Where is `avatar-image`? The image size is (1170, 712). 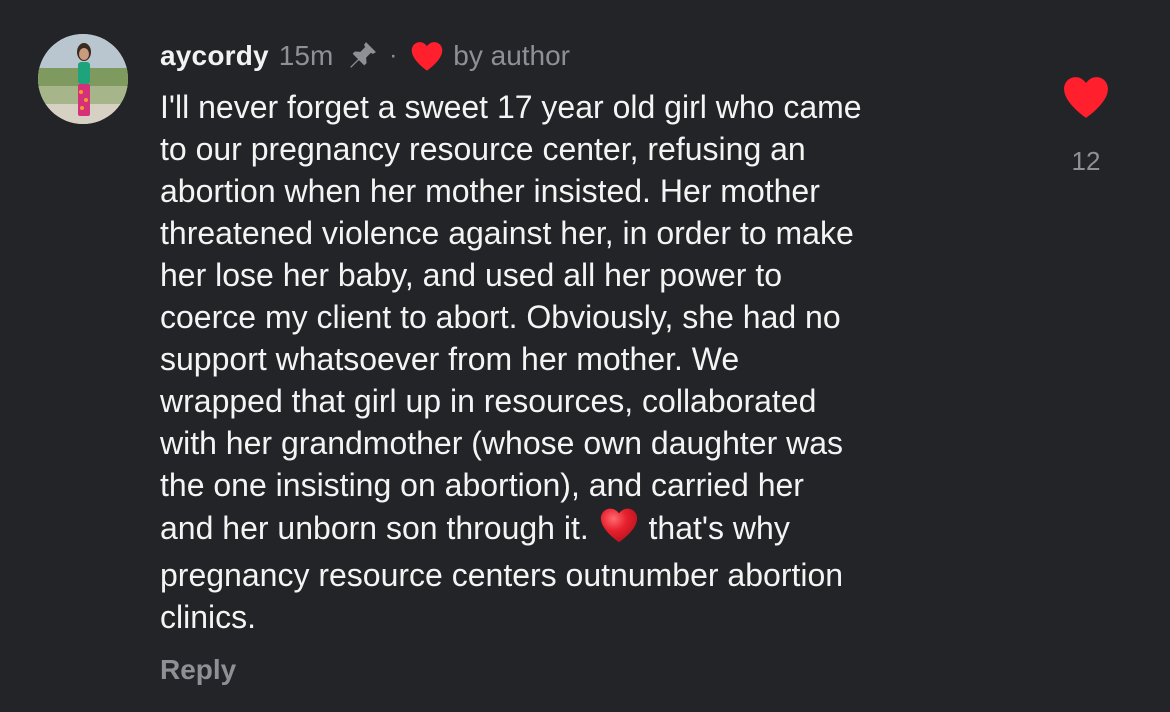
avatar-image is located at coordinates (83, 79).